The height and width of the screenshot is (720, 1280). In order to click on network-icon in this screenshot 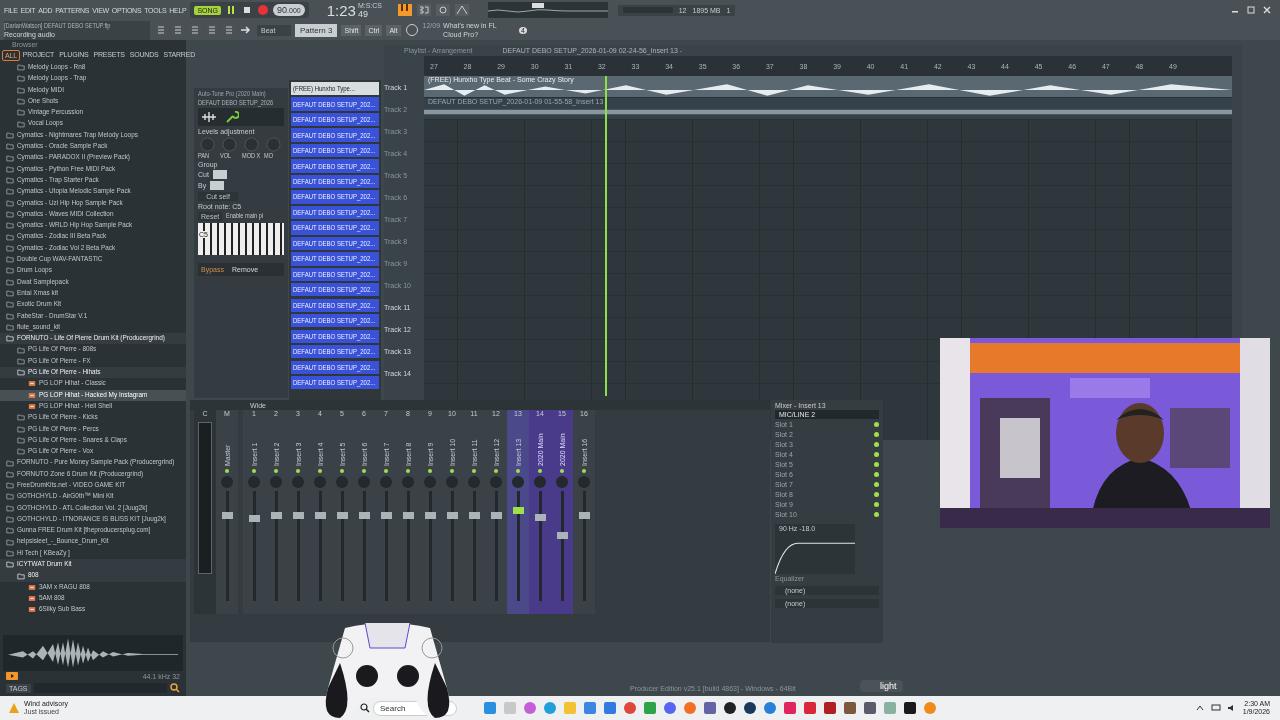, I will do `click(1215, 708)`.